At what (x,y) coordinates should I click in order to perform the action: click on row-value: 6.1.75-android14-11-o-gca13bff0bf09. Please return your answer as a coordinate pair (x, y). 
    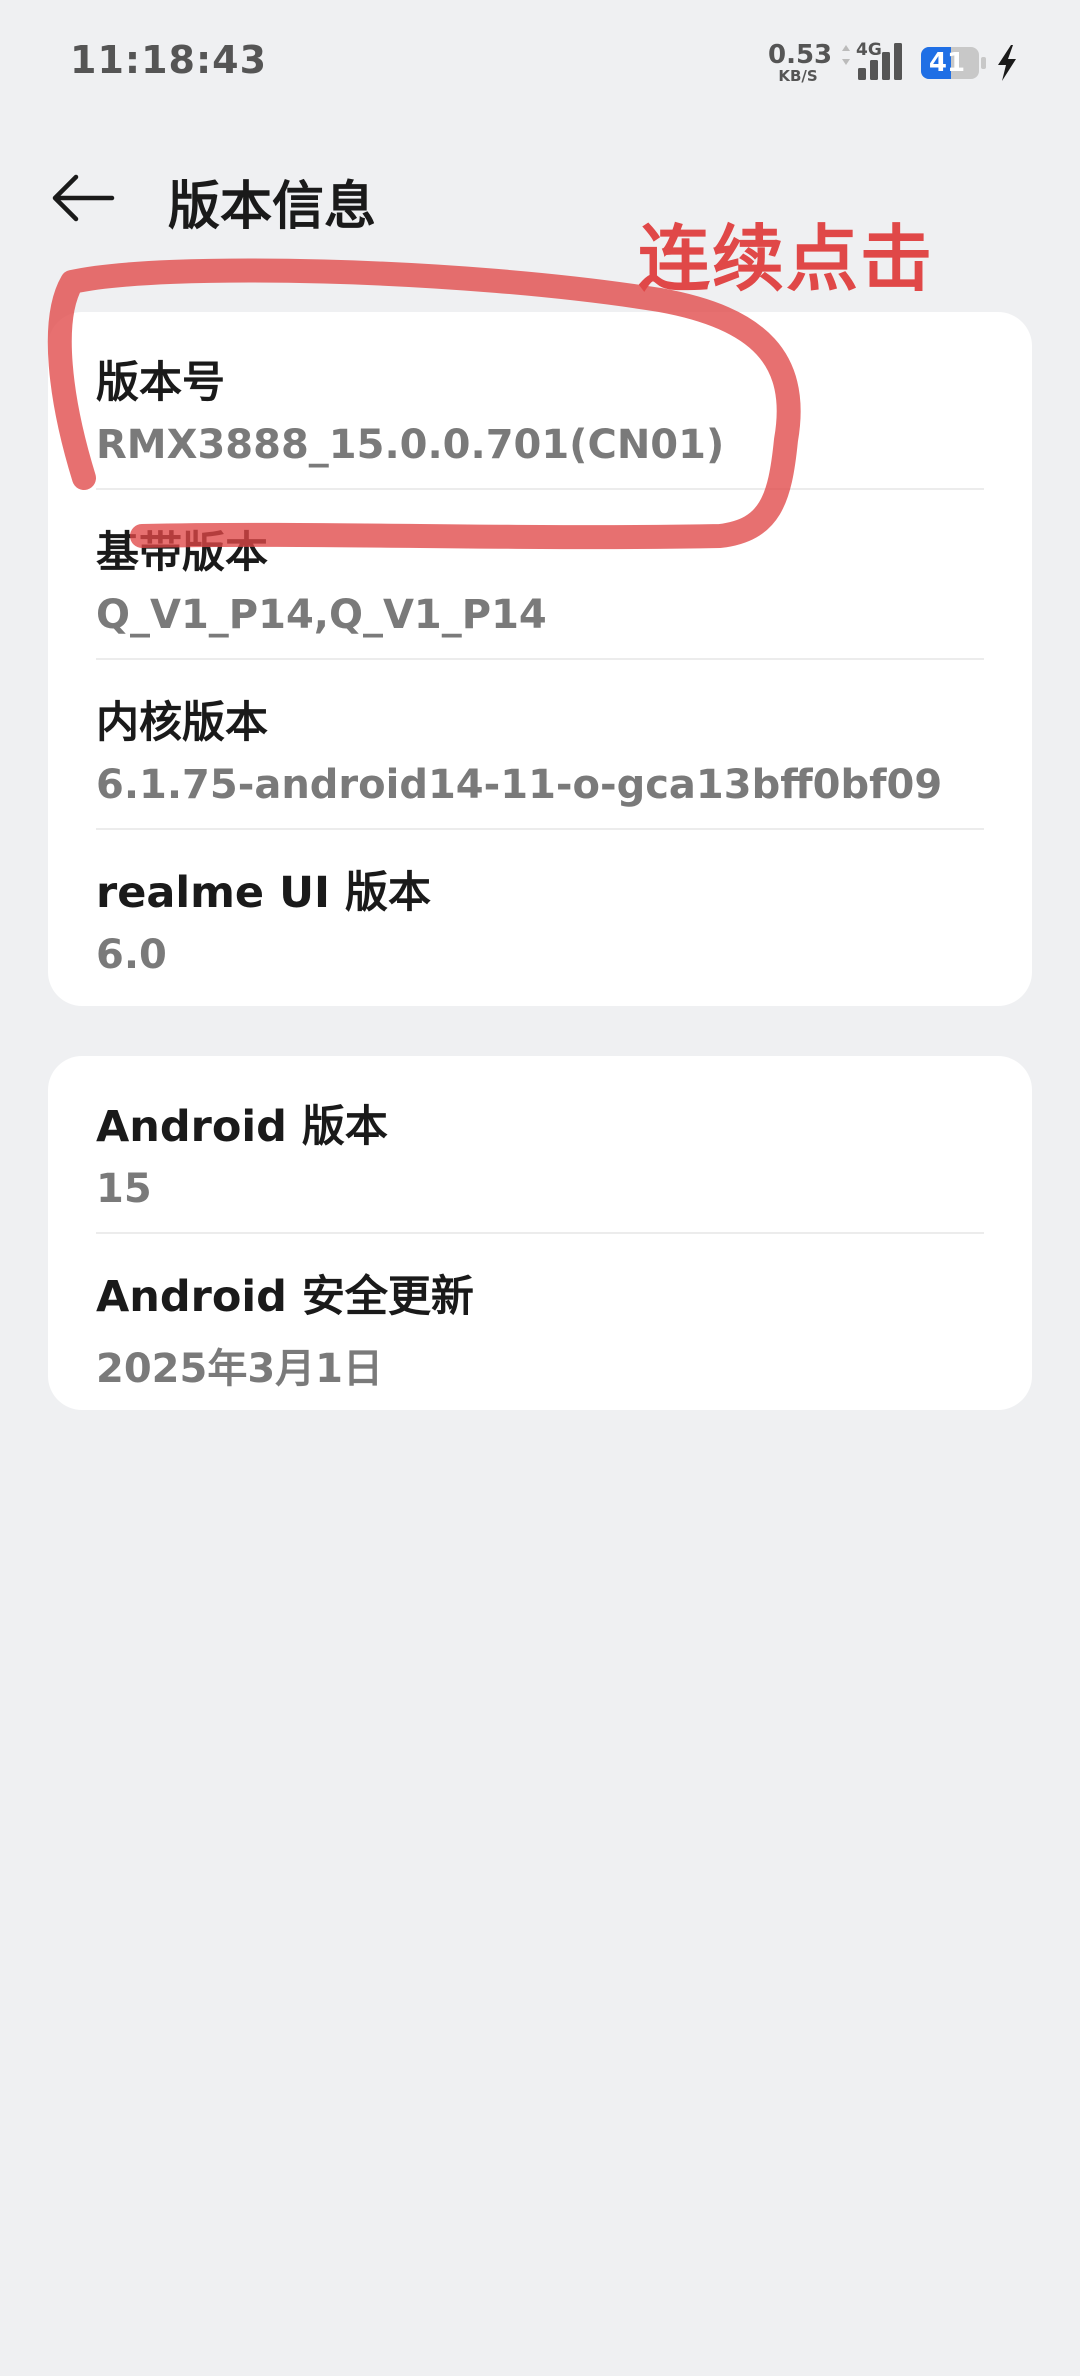
    Looking at the image, I should click on (519, 785).